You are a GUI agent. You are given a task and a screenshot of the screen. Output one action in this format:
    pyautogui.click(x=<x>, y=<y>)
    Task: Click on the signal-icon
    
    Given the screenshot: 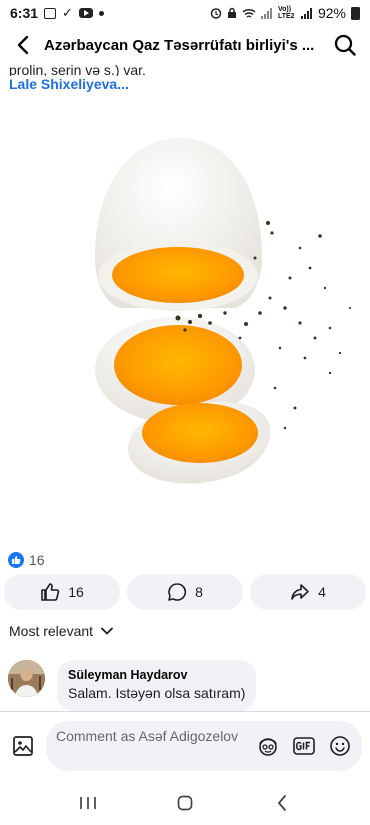 What is the action you would take?
    pyautogui.click(x=266, y=13)
    